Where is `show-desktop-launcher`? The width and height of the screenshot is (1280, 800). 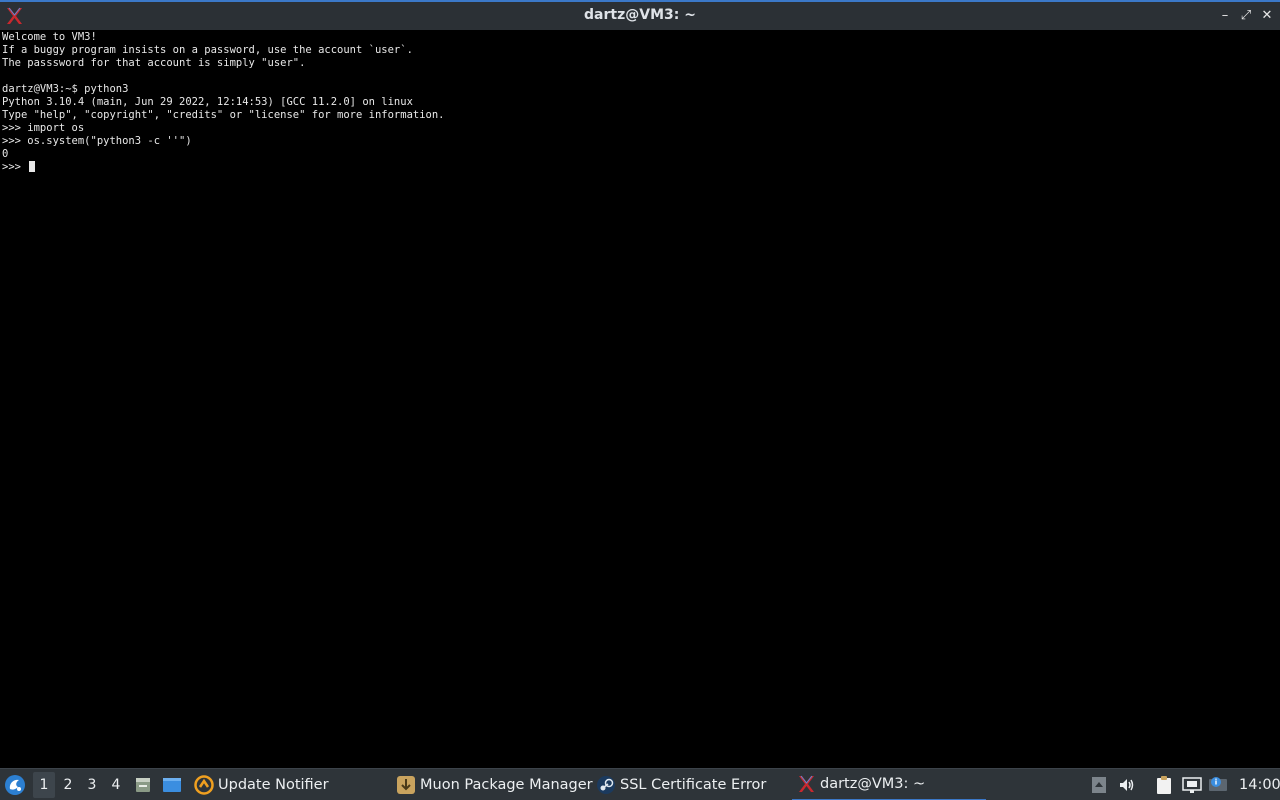
show-desktop-launcher is located at coordinates (173, 784).